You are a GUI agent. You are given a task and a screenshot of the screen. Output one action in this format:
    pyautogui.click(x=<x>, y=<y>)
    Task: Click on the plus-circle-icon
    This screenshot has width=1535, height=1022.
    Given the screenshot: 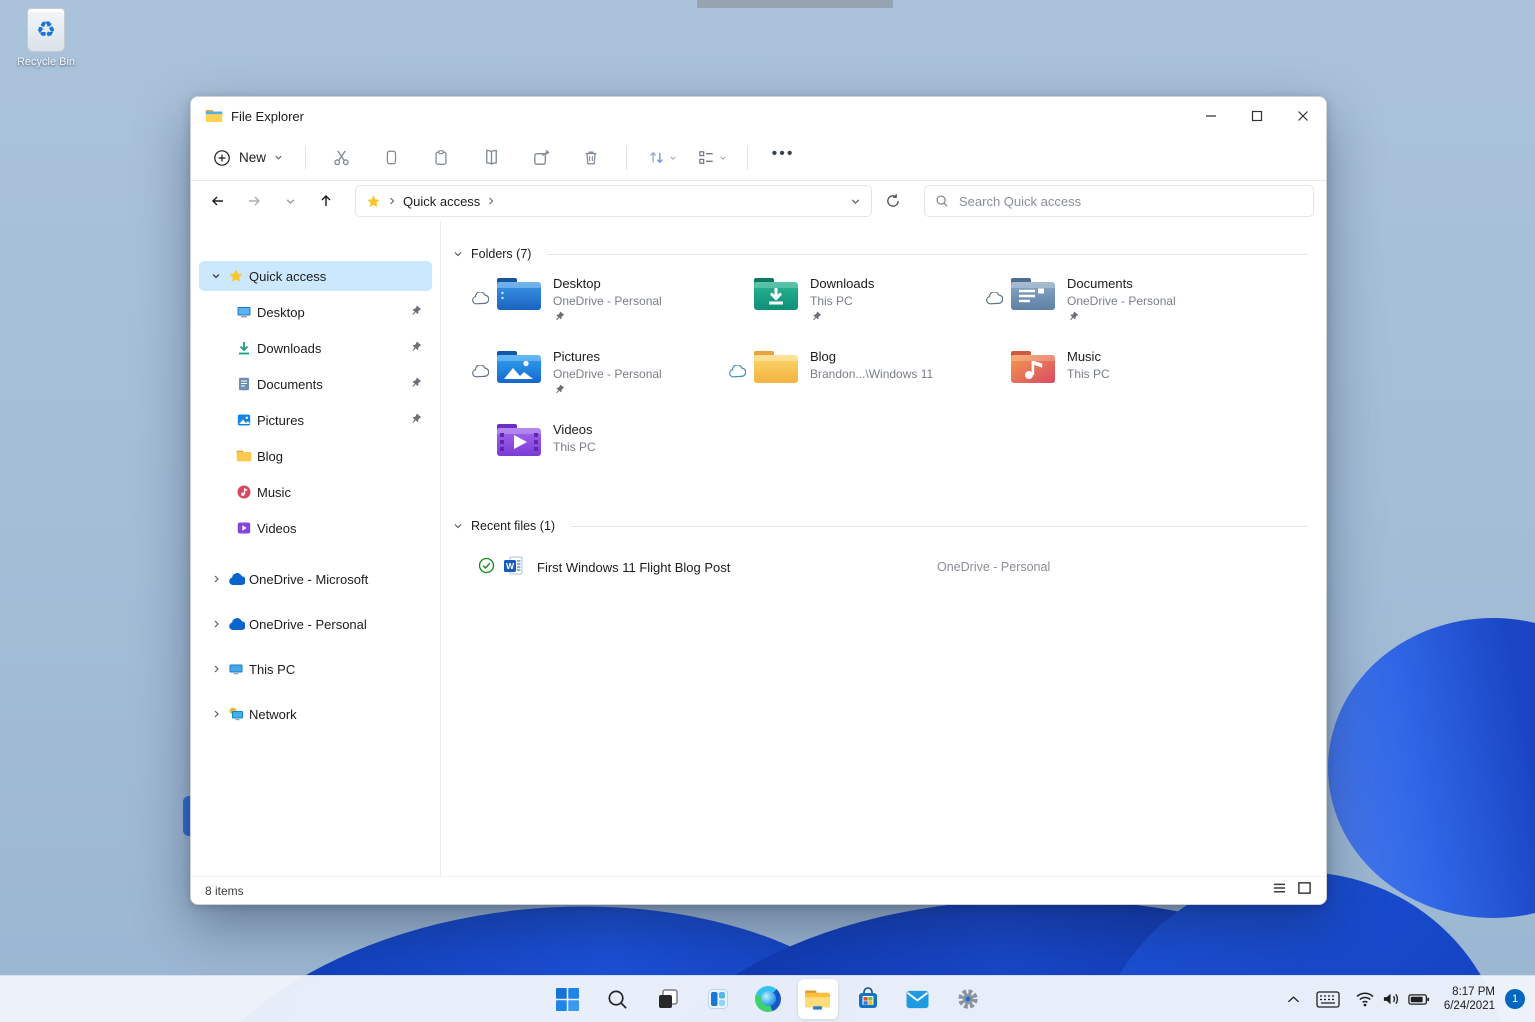 What is the action you would take?
    pyautogui.click(x=222, y=157)
    